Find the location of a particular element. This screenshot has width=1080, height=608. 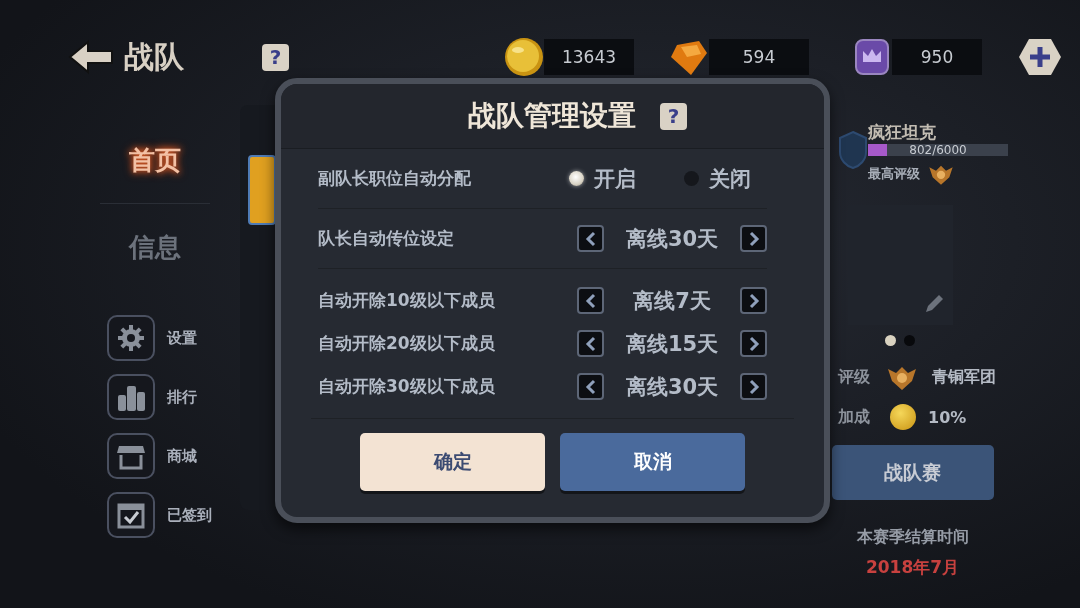

add-button is located at coordinates (1040, 57).